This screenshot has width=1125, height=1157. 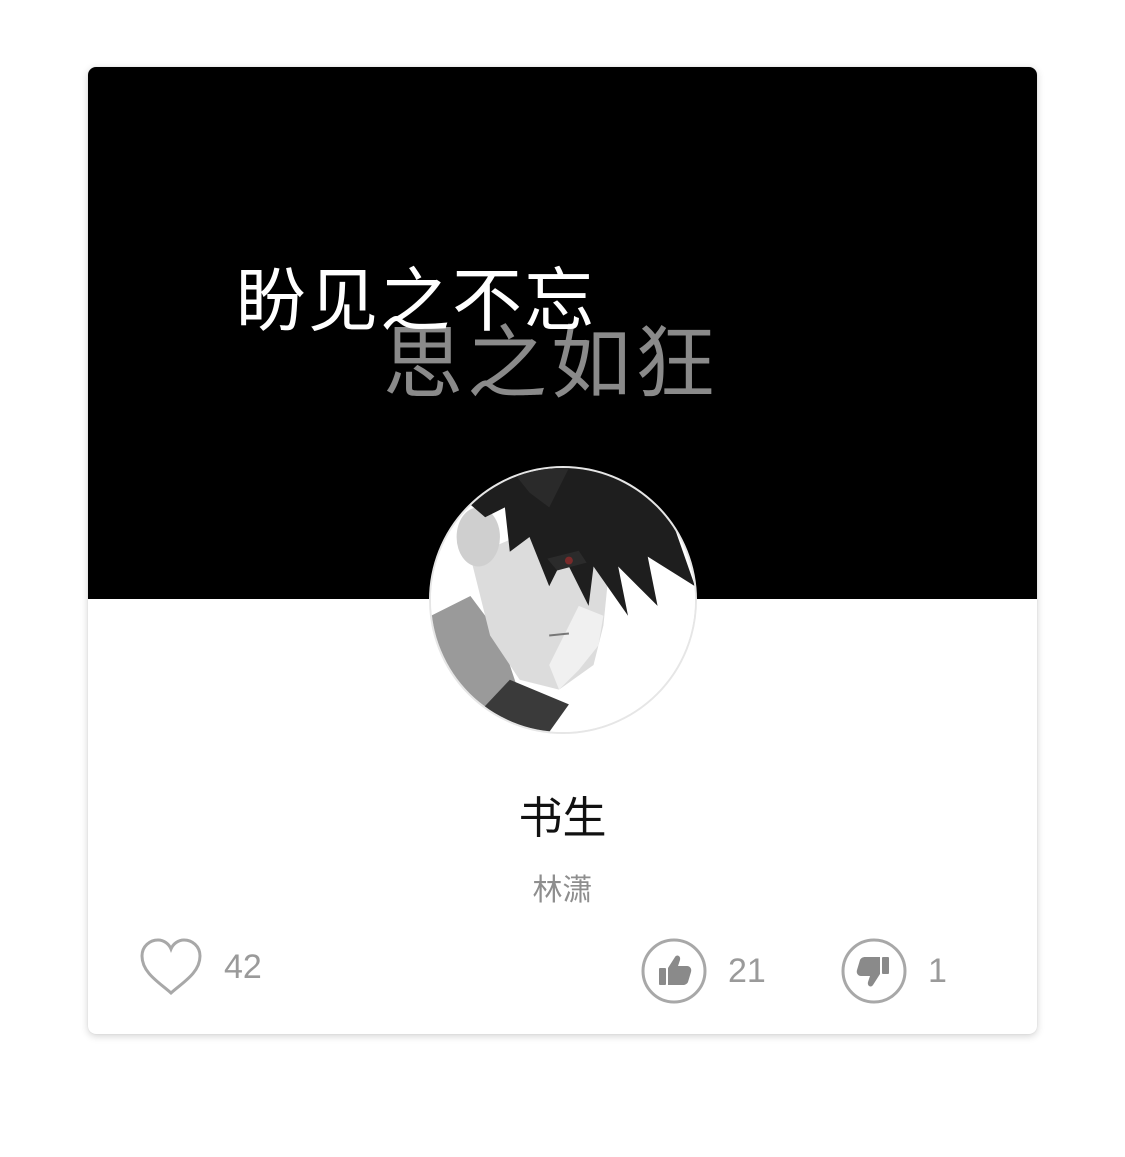 What do you see at coordinates (874, 971) in the screenshot?
I see `thumbs-down-icon` at bounding box center [874, 971].